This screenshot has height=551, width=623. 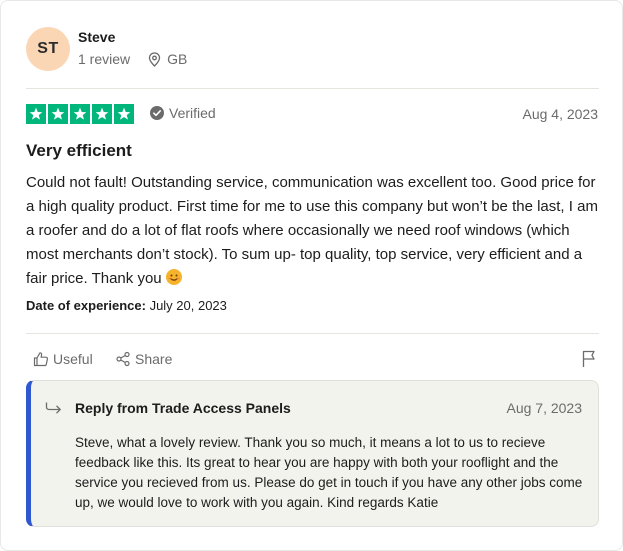 I want to click on location-pin-icon, so click(x=154, y=59).